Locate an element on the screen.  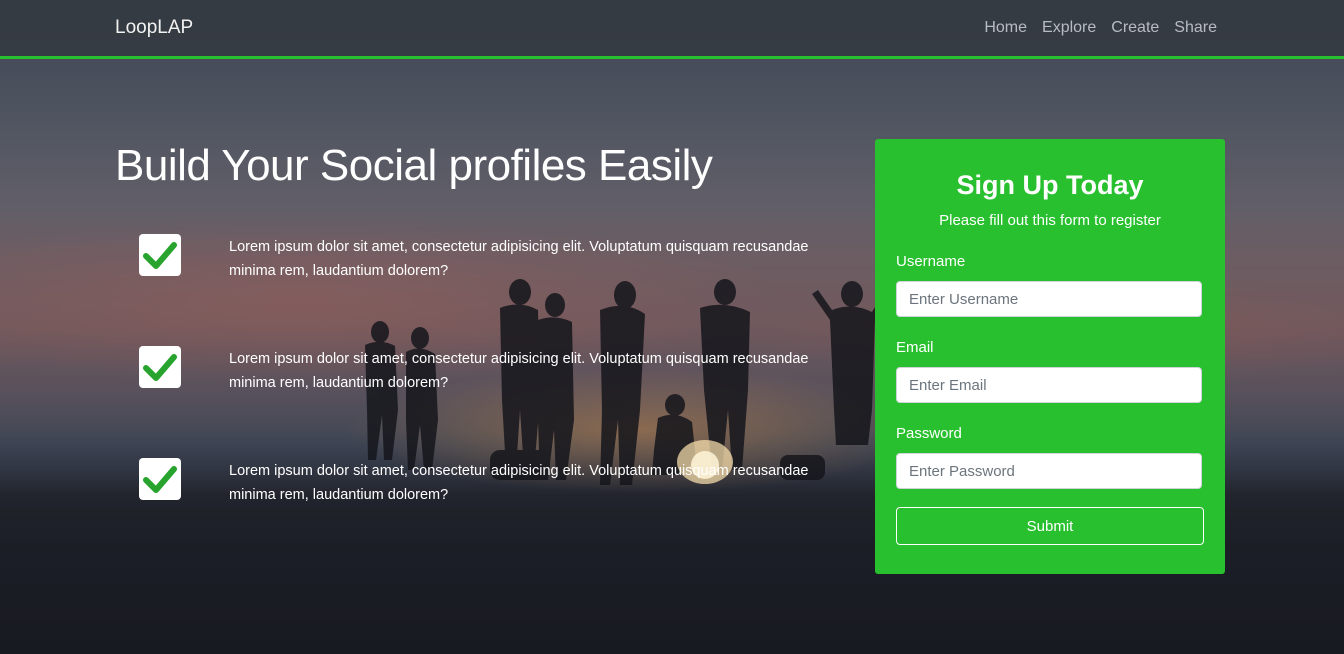
signup-title: Sign Up Today is located at coordinates (1050, 185).